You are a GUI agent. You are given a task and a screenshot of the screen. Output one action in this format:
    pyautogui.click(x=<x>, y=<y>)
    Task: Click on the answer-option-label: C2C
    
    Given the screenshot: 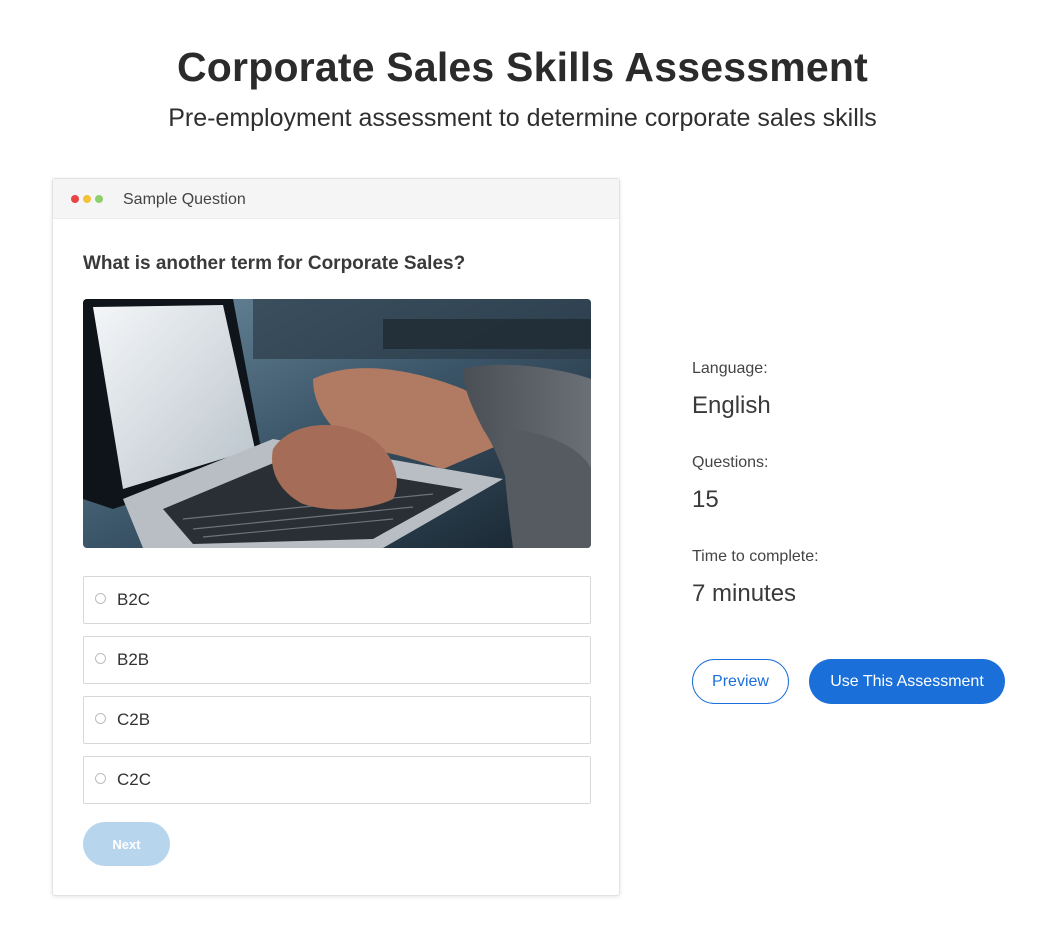 What is the action you would take?
    pyautogui.click(x=134, y=779)
    